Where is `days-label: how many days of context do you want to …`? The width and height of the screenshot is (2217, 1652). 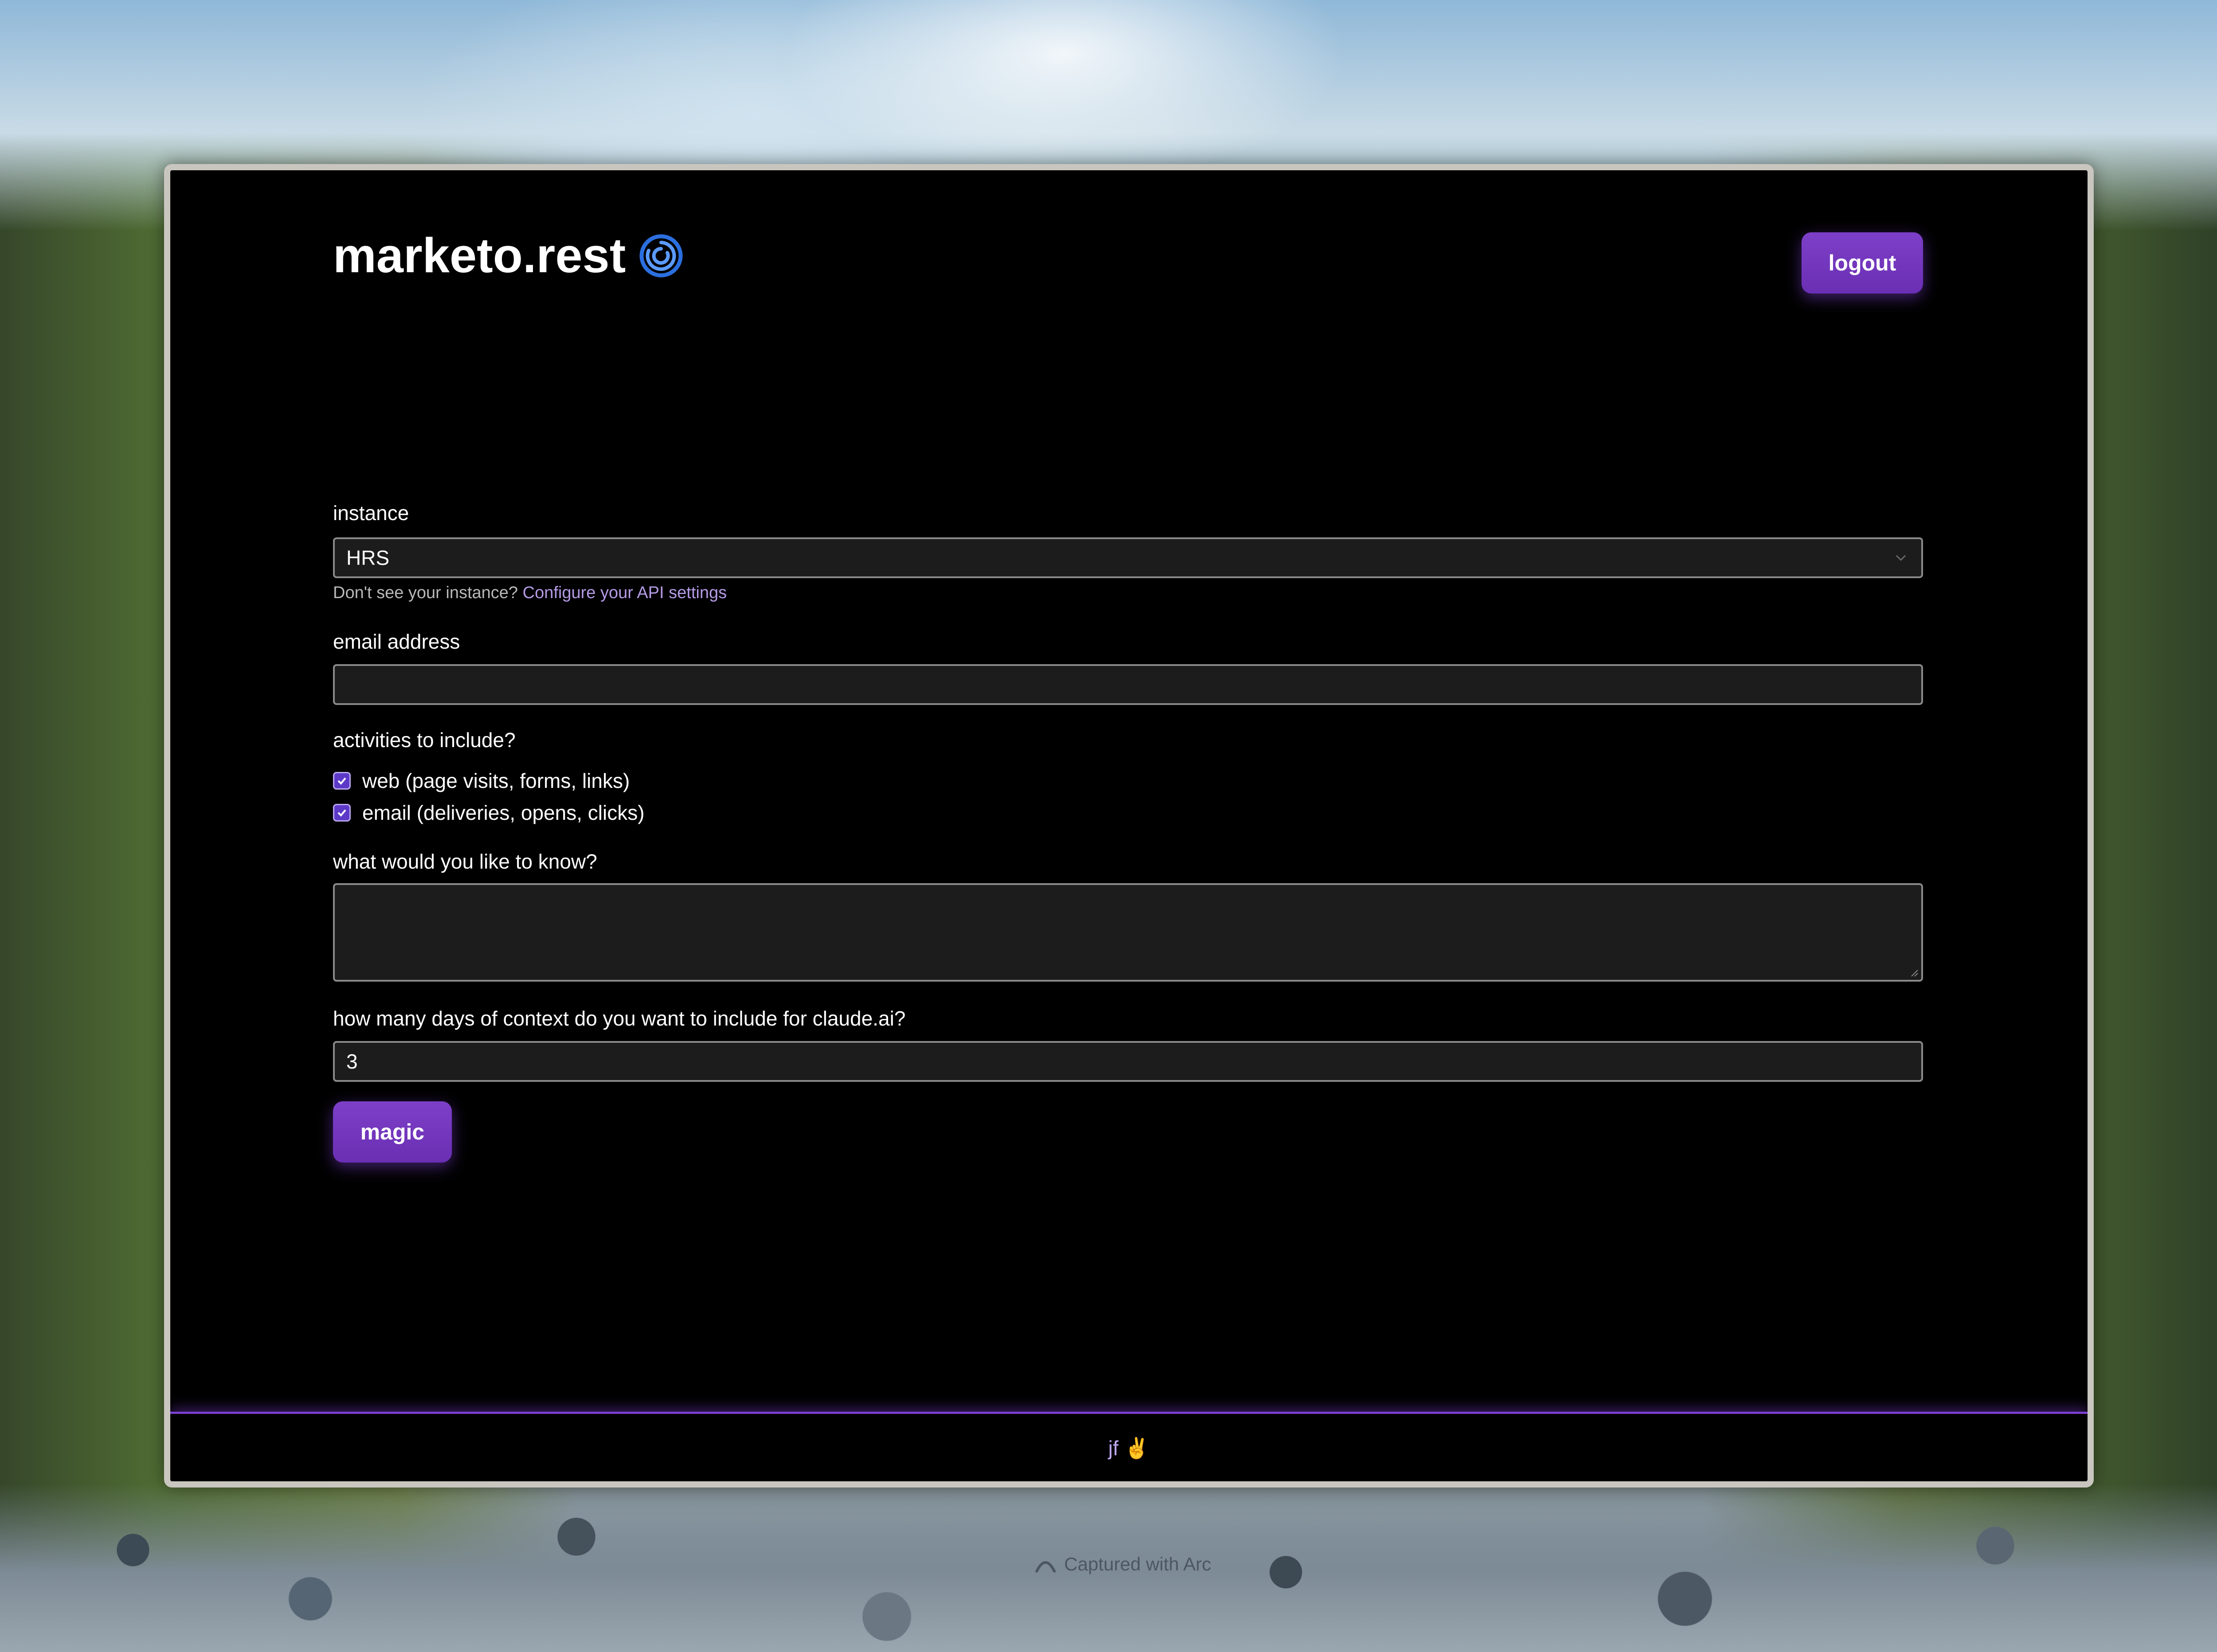
days-label: how many days of context do you want to … is located at coordinates (619, 1018).